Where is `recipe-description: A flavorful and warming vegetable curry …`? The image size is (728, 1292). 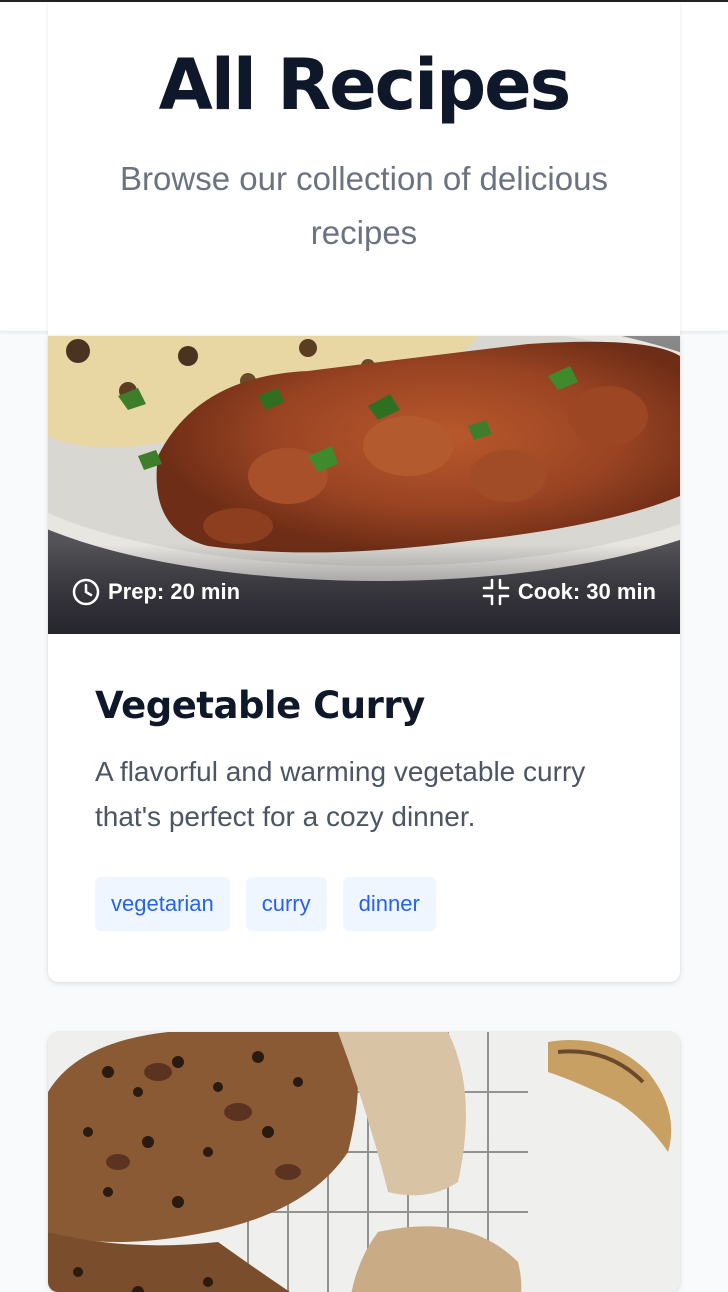
recipe-description: A flavorful and warming vegetable curry … is located at coordinates (340, 794).